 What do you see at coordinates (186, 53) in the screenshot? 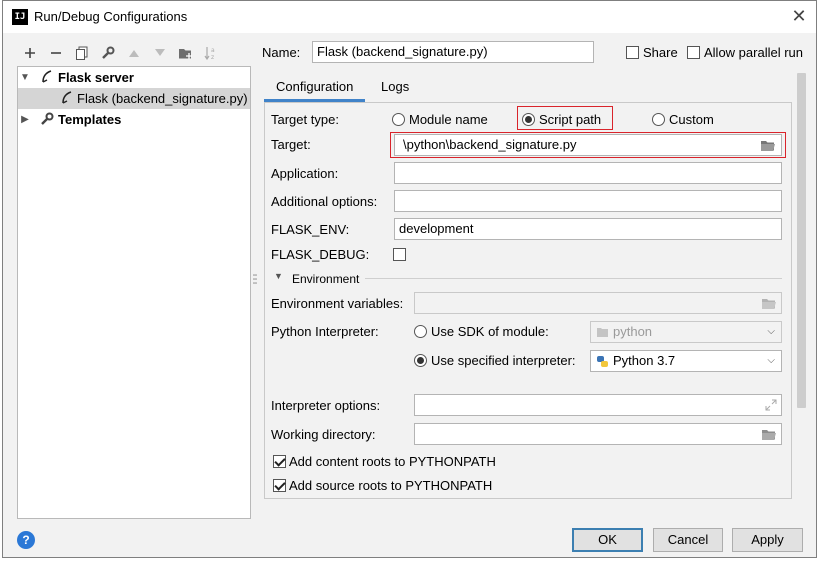
I see `new-folder-icon` at bounding box center [186, 53].